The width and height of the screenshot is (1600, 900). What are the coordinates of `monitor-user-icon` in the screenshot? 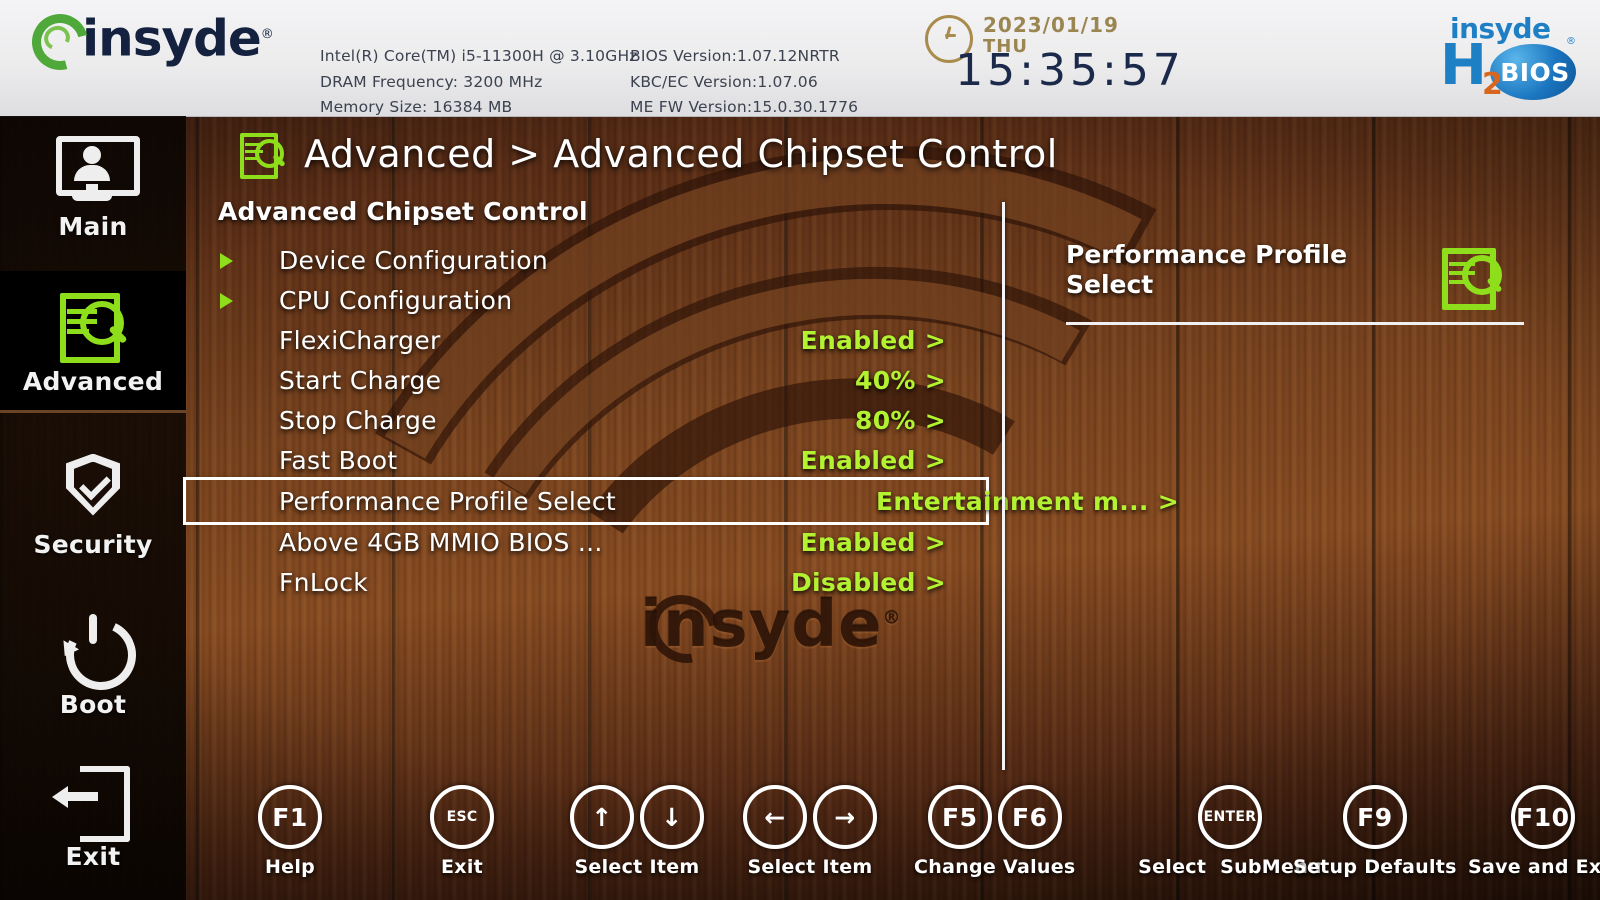 It's located at (95, 169).